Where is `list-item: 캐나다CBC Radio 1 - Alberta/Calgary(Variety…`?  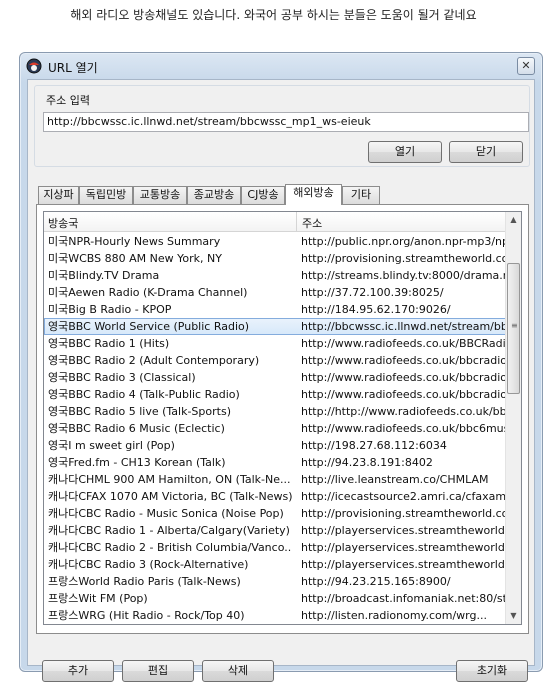 list-item: 캐나다CBC Radio 1 - Alberta/Calgary(Variety… is located at coordinates (275, 530).